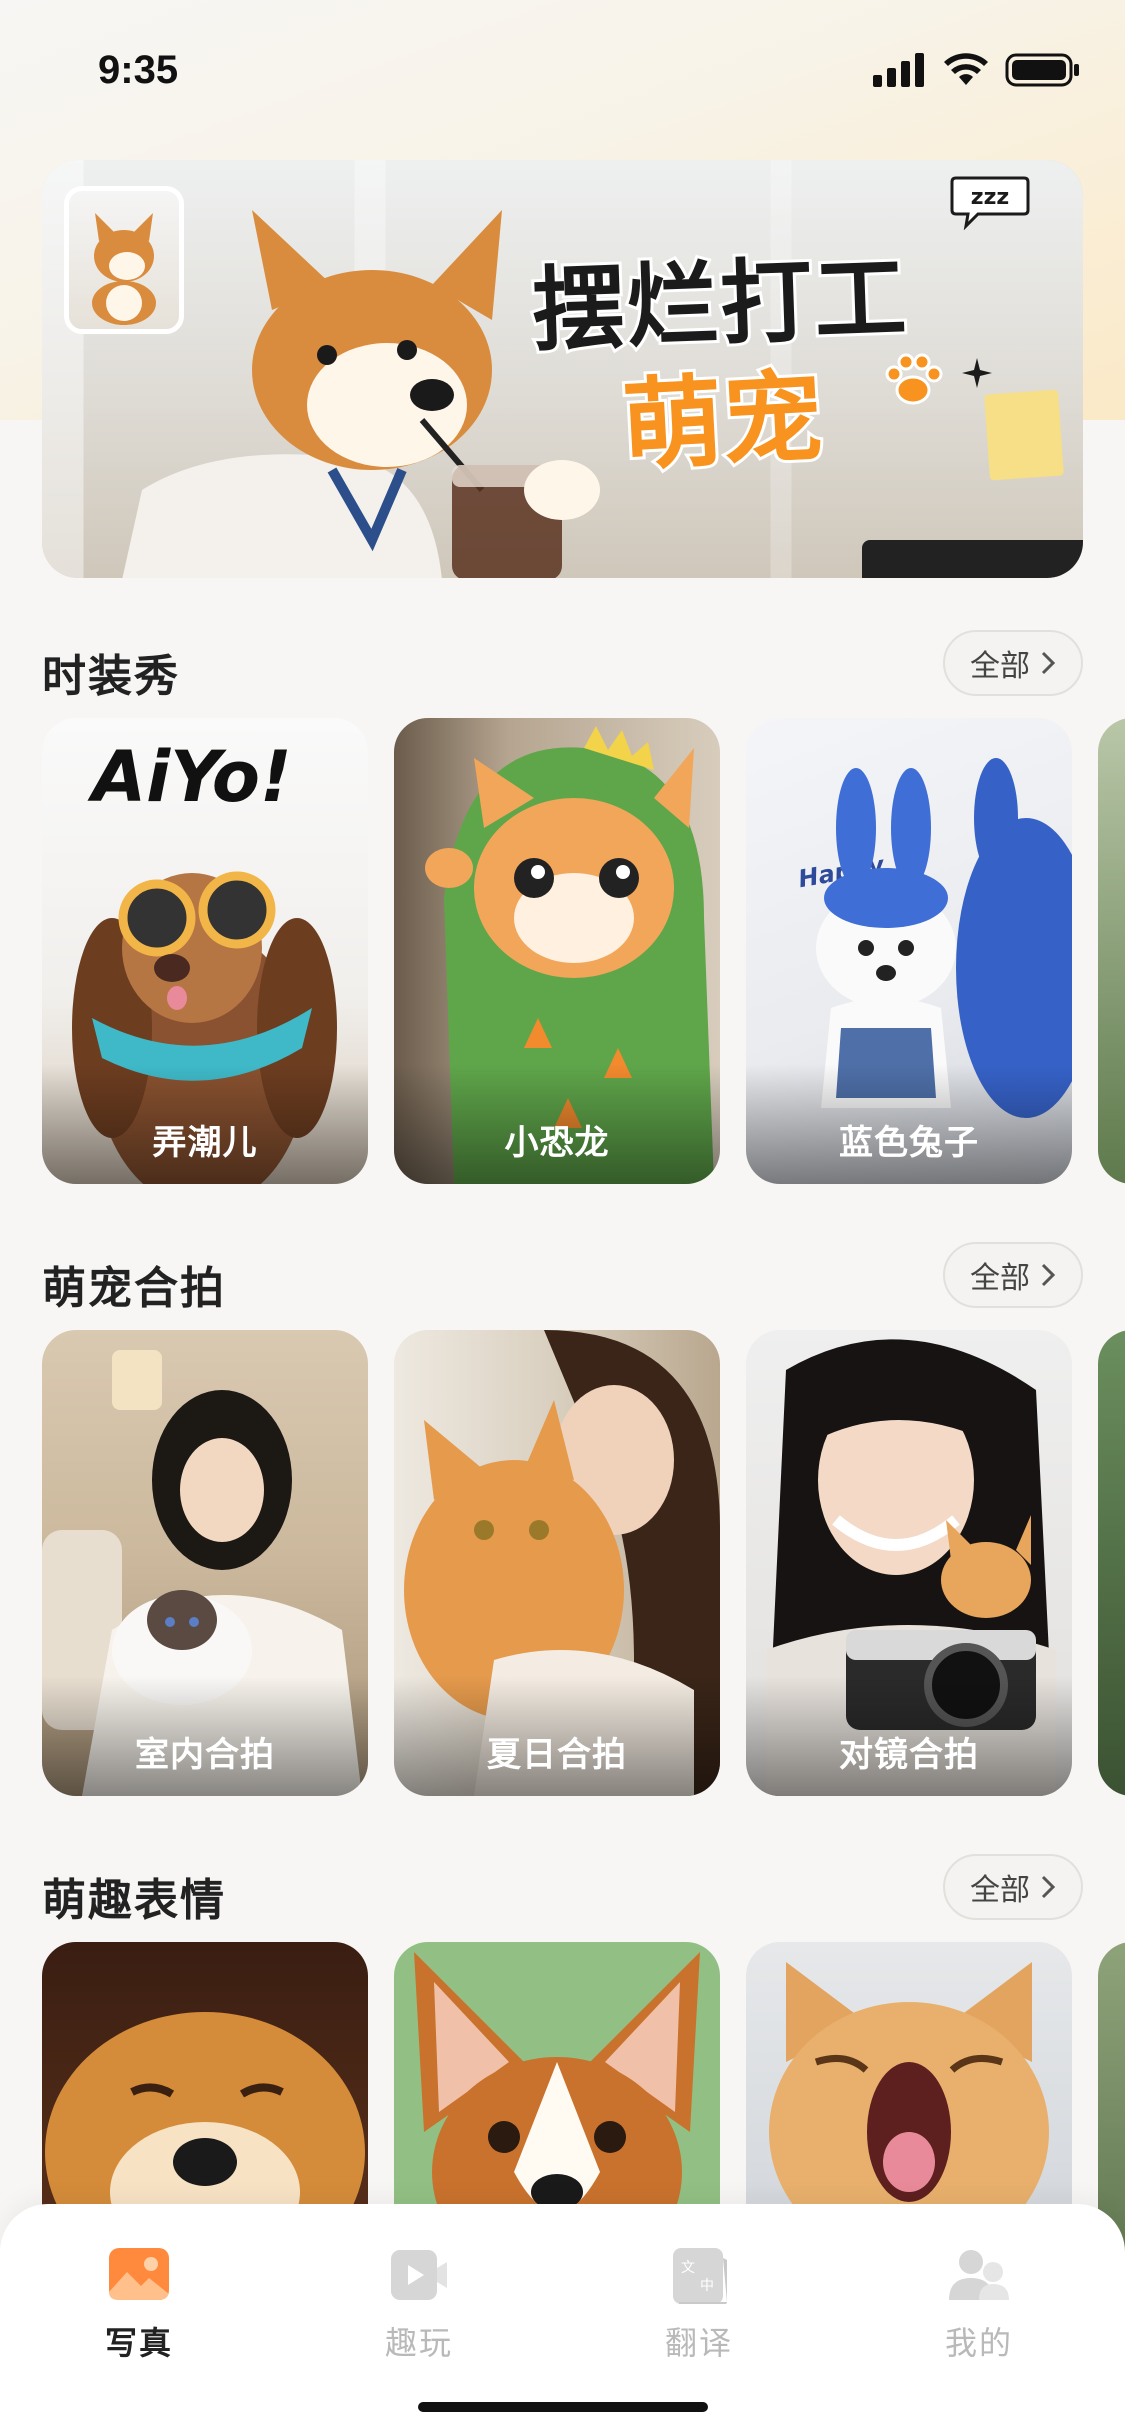 The image size is (1125, 2436). I want to click on style-card: Happy 蓝色兔子, so click(909, 951).